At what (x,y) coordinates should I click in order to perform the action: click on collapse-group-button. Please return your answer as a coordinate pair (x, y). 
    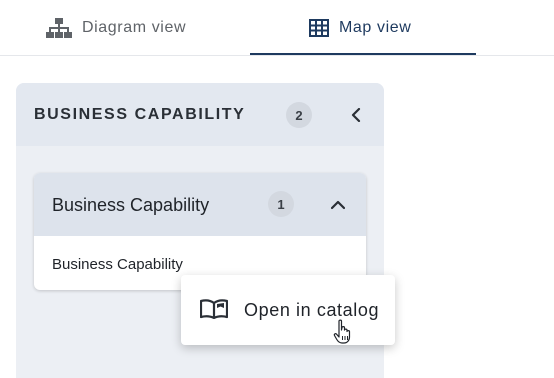
    Looking at the image, I should click on (338, 205).